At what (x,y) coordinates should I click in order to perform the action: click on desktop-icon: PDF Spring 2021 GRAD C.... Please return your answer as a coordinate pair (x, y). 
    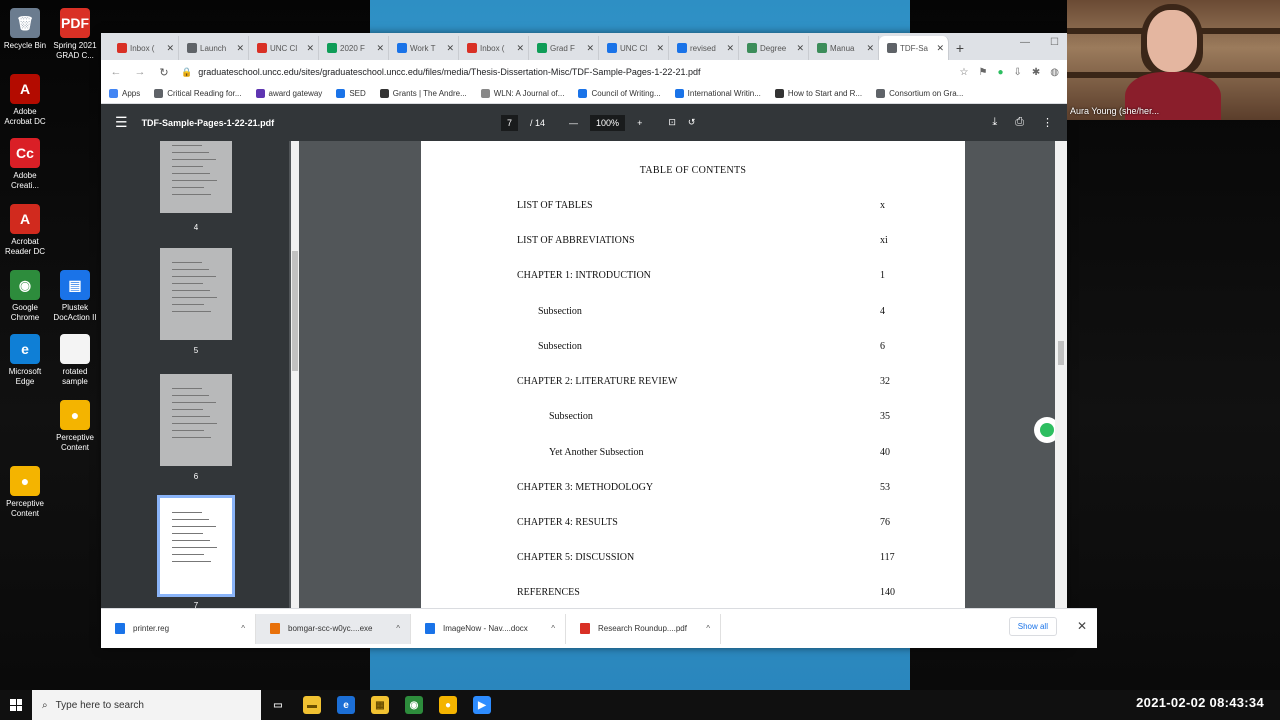
    Looking at the image, I should click on (75, 34).